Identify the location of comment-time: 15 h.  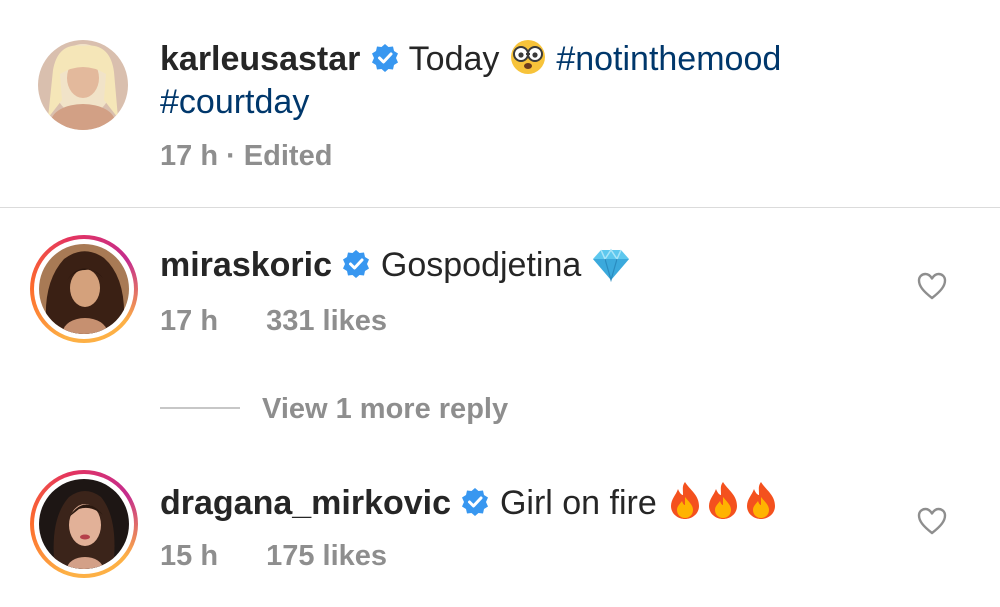
(189, 556).